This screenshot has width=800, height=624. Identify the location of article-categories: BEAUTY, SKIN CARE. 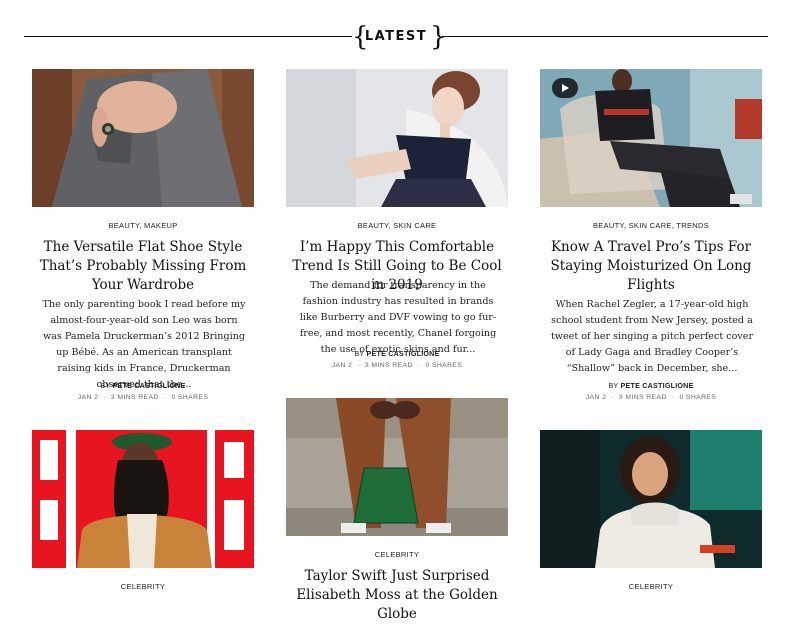
(397, 225).